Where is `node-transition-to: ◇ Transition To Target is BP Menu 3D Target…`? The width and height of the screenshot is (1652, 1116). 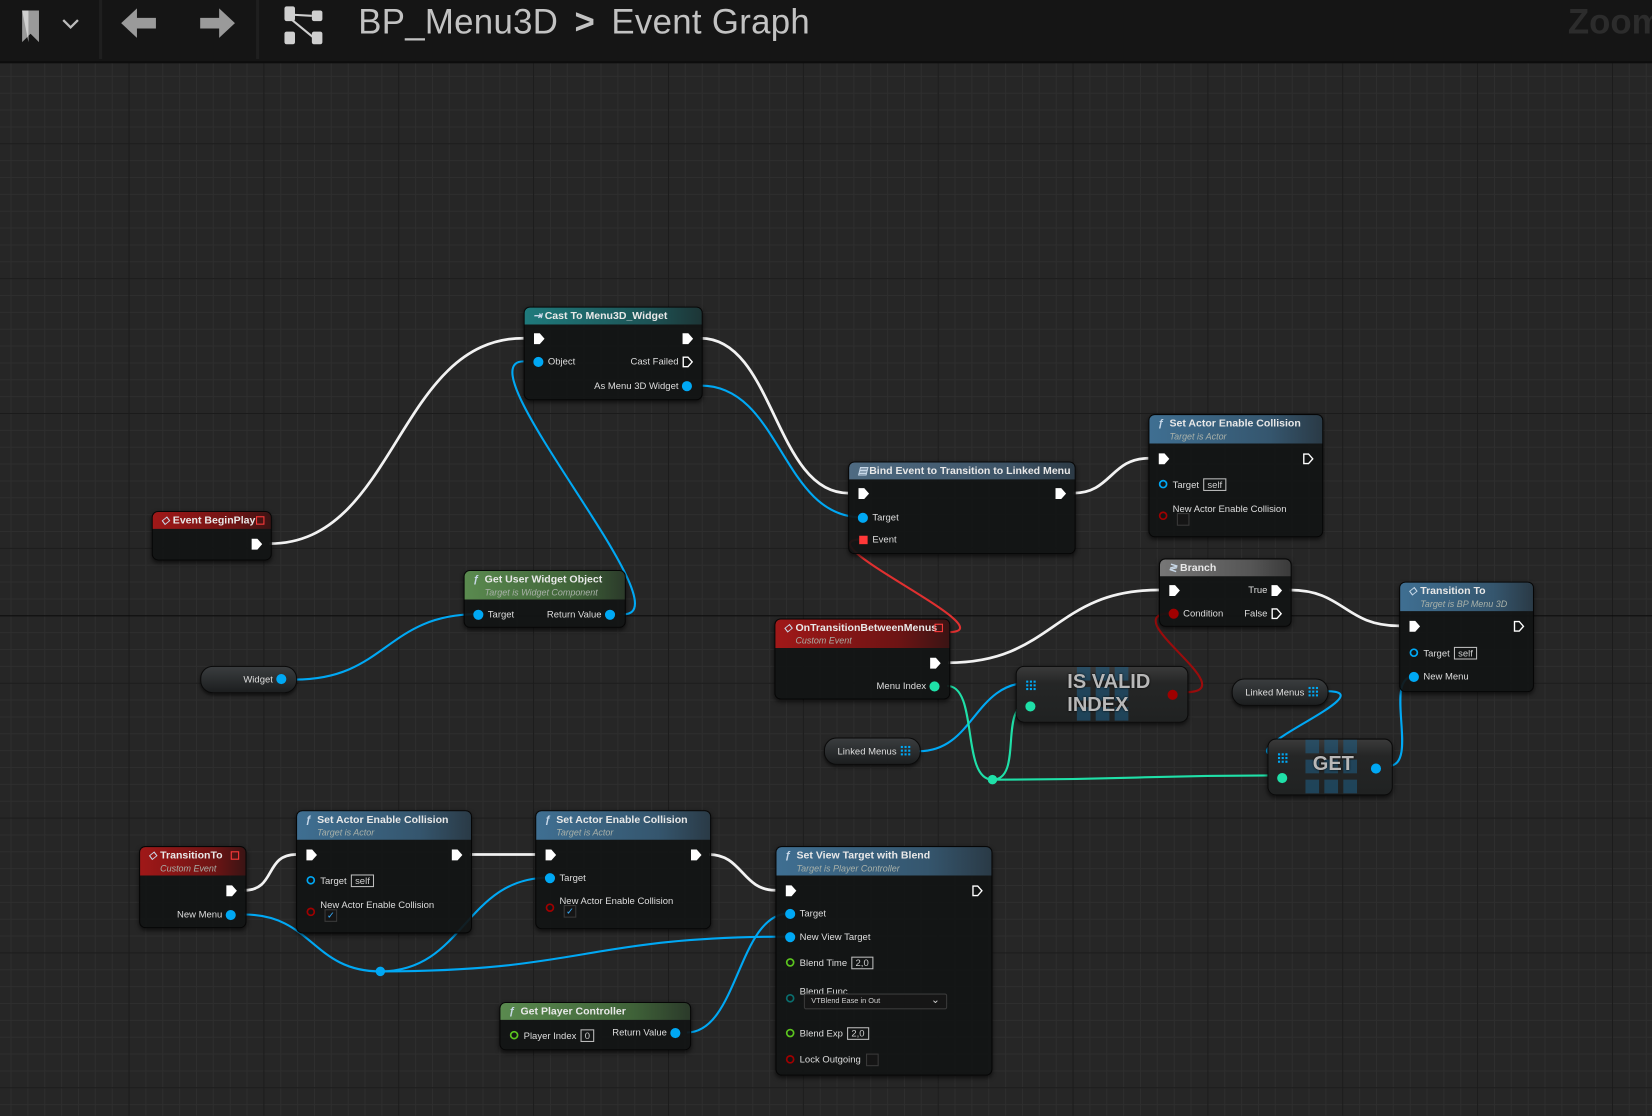 node-transition-to: ◇ Transition To Target is BP Menu 3D Target… is located at coordinates (1466, 637).